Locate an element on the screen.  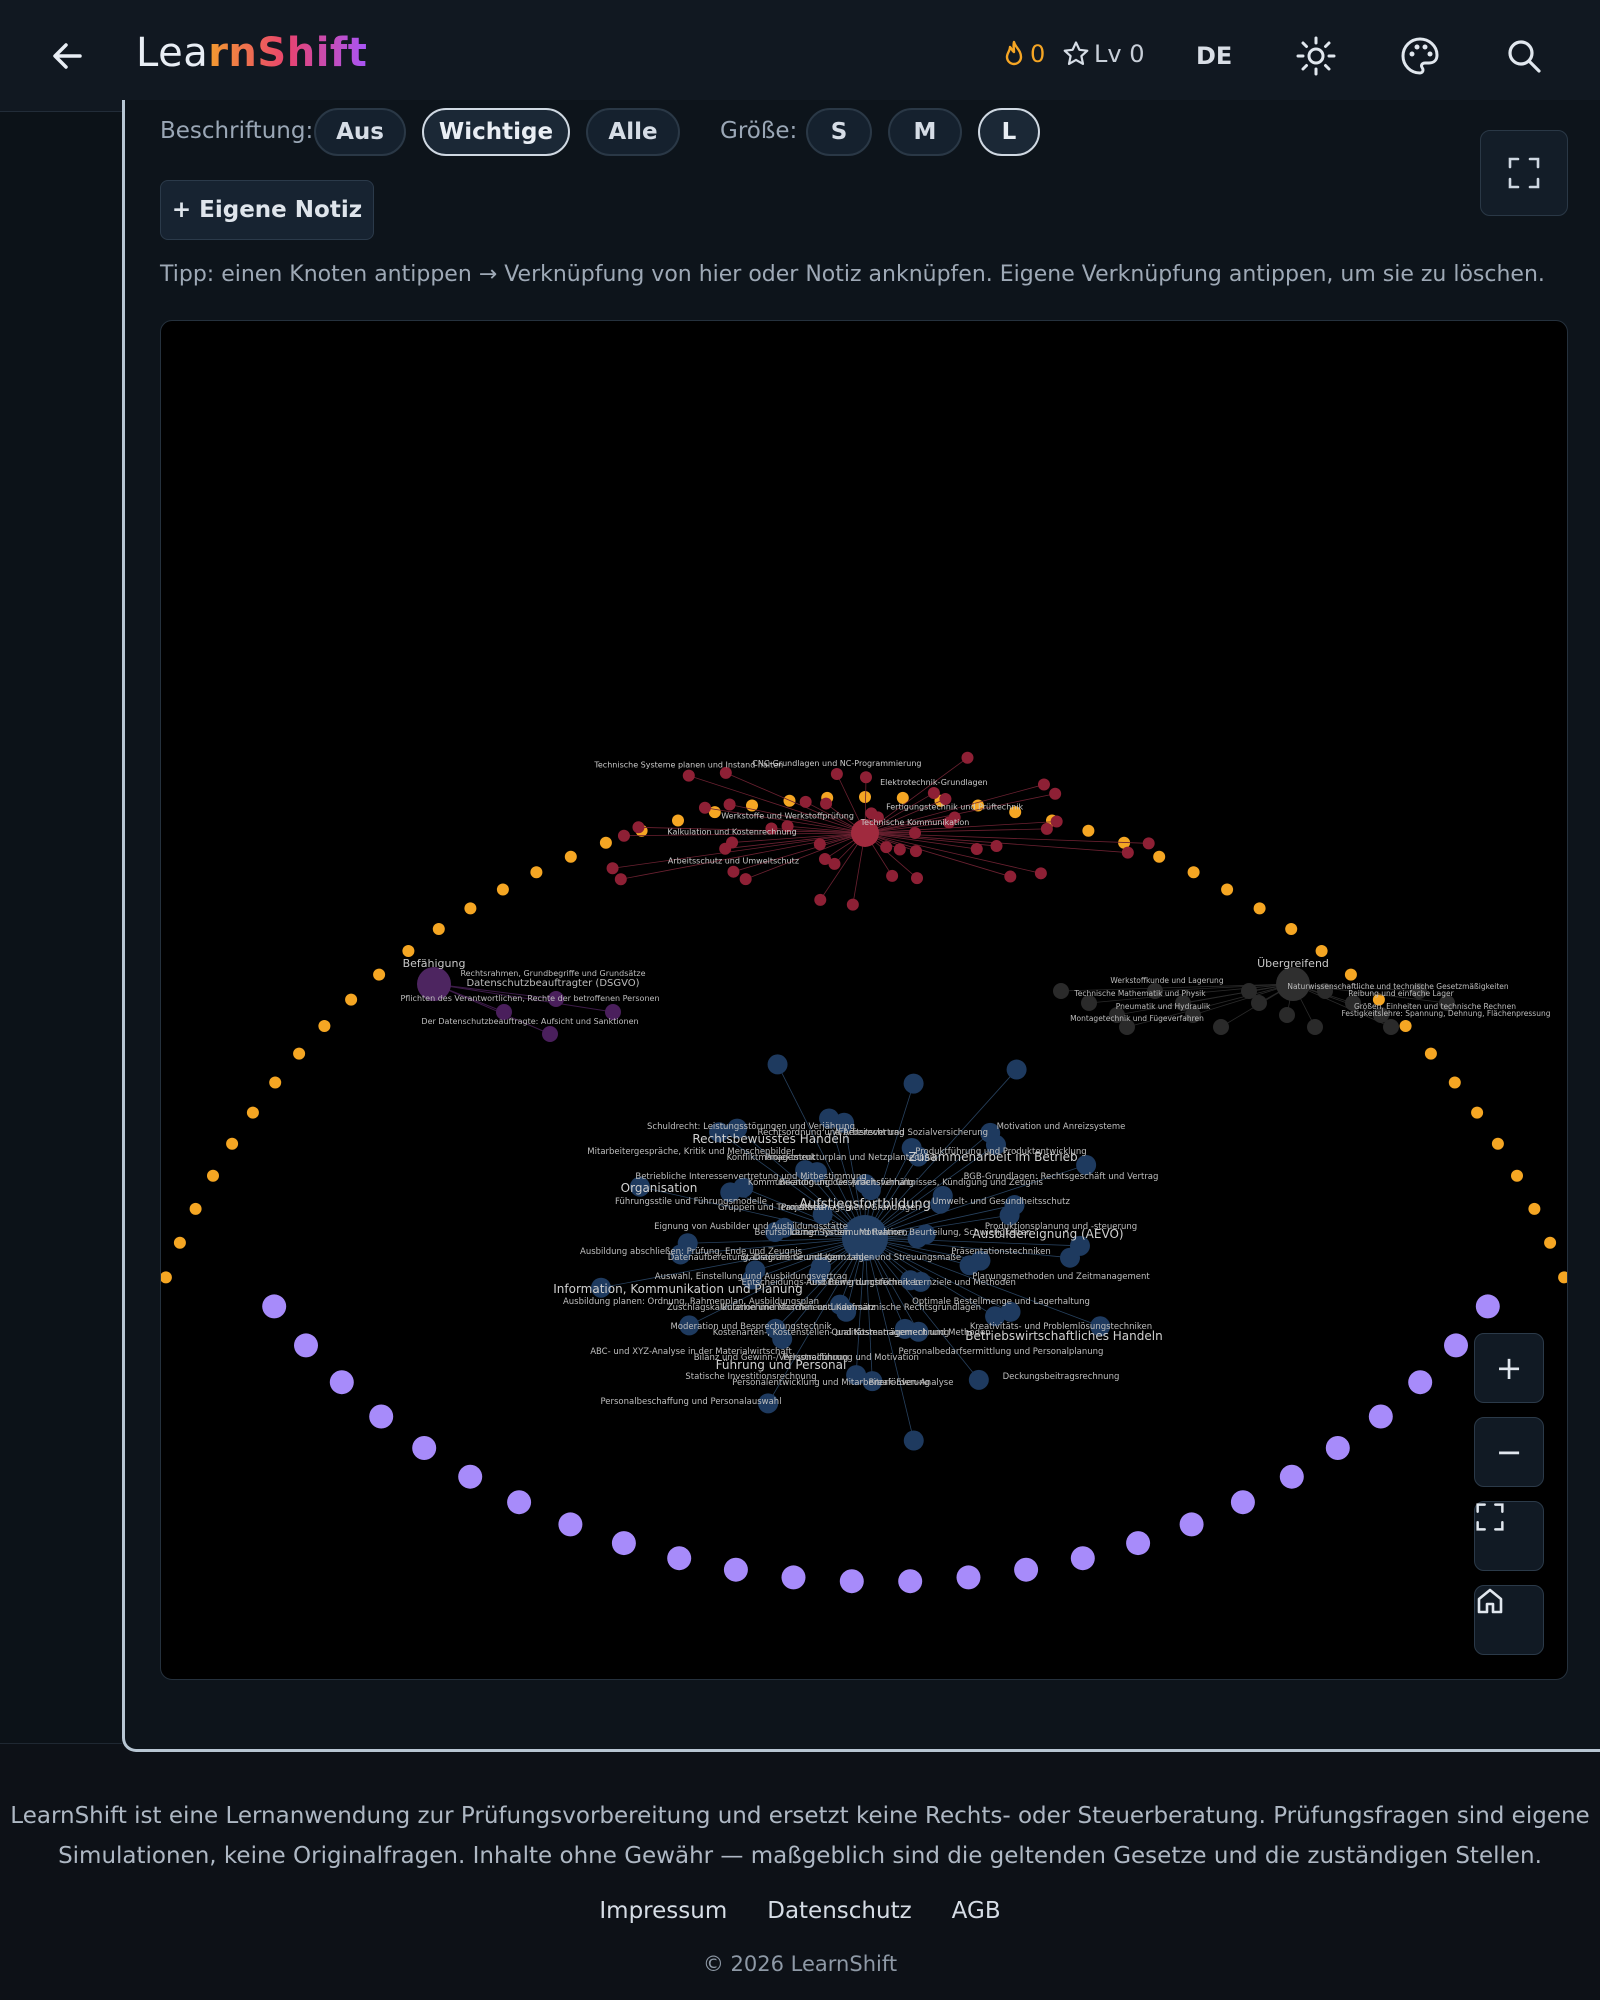
fullscreen-button is located at coordinates (1524, 173).